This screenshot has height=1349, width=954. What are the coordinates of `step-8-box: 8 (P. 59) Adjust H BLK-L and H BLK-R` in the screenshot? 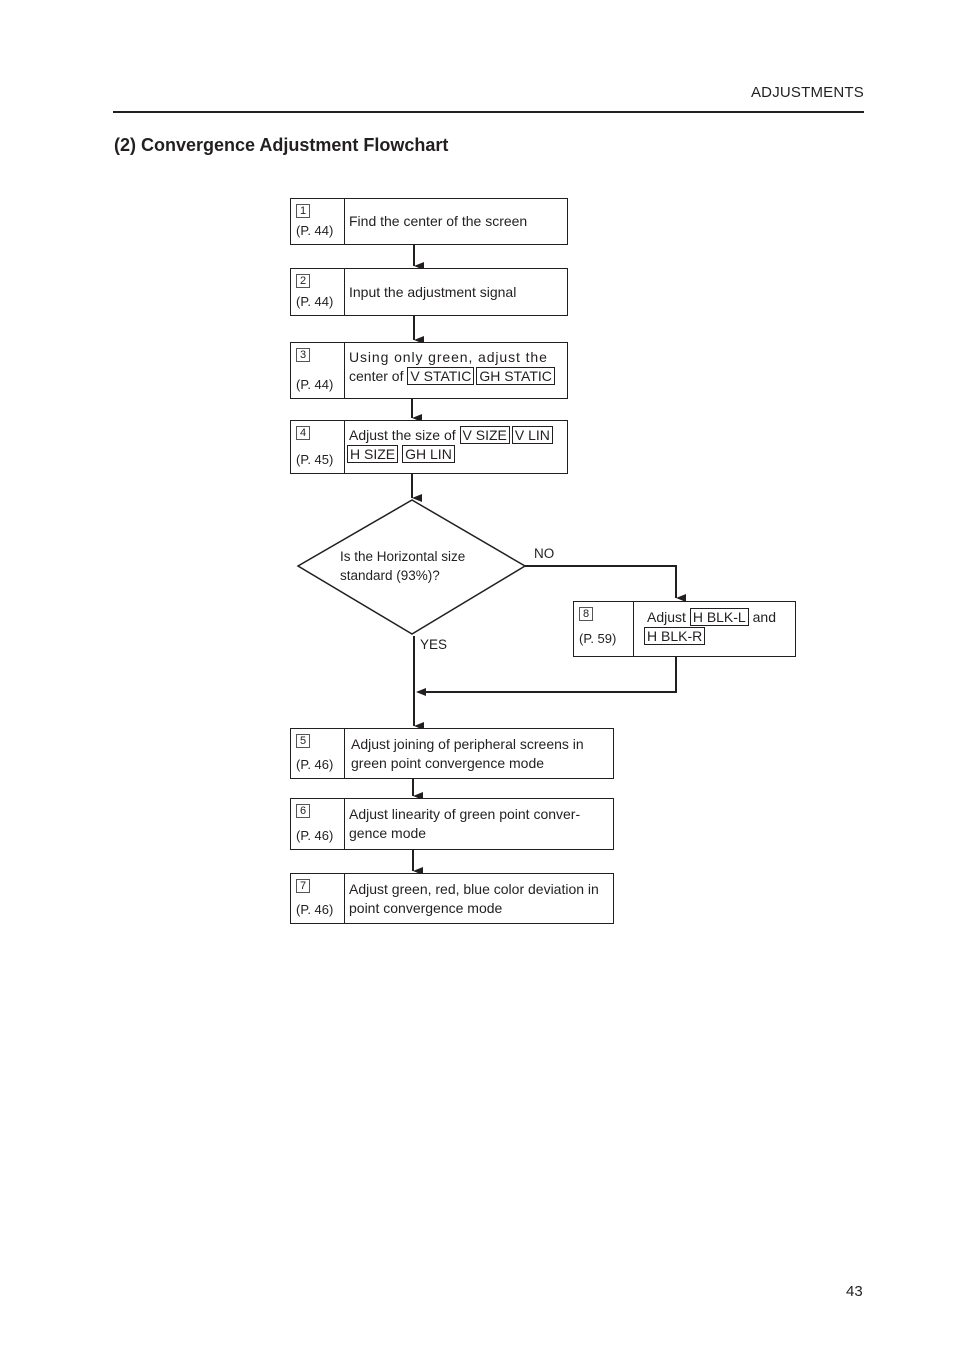 It's located at (684, 629).